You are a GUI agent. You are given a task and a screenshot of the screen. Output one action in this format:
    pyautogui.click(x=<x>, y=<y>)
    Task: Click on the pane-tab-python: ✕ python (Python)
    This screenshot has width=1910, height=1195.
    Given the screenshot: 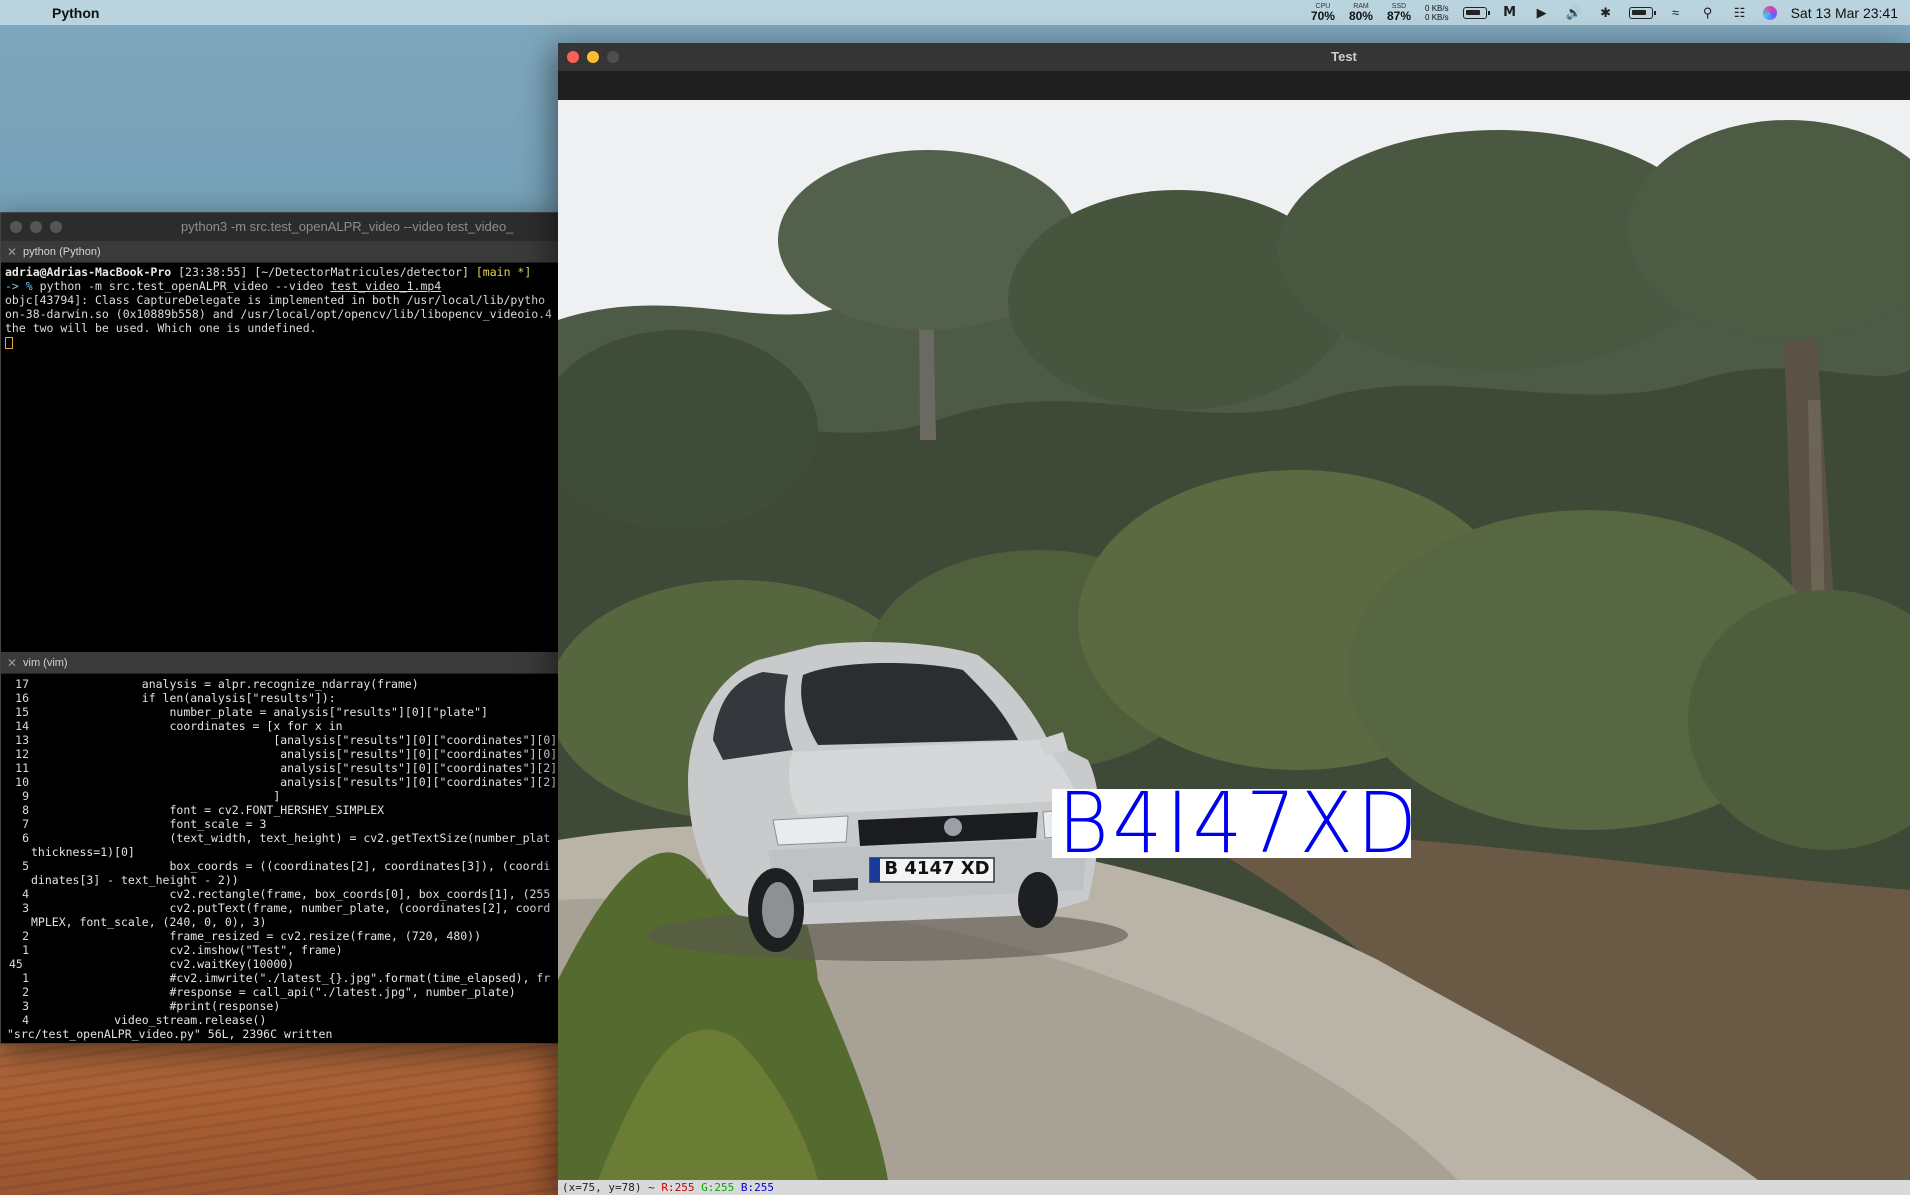 What is the action you would take?
    pyautogui.click(x=280, y=252)
    